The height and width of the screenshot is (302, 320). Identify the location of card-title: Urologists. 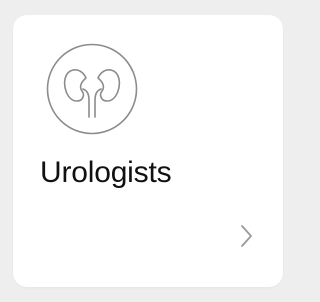
(106, 172).